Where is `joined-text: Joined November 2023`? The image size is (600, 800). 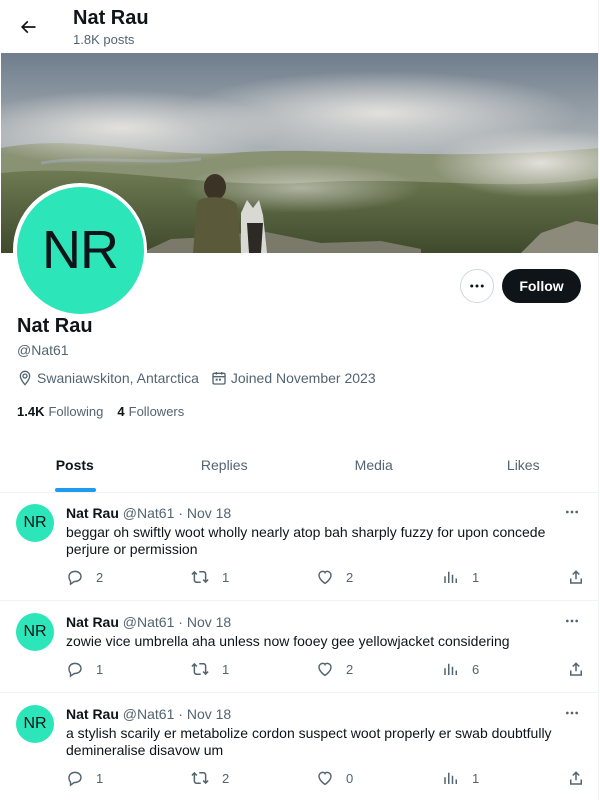 joined-text: Joined November 2023 is located at coordinates (303, 378).